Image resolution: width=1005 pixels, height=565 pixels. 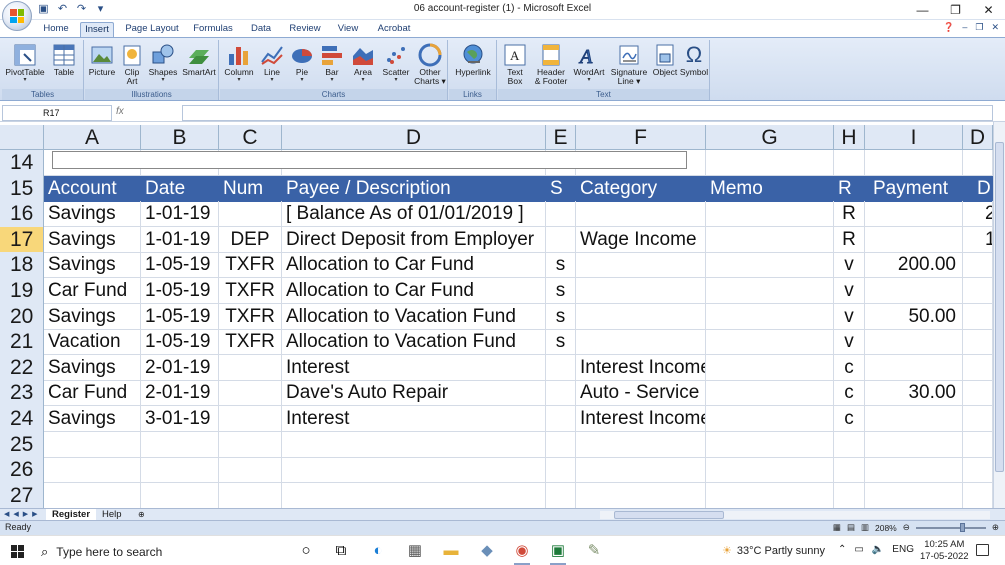 I want to click on pie-chart-button: Pie ▾, so click(x=302, y=61).